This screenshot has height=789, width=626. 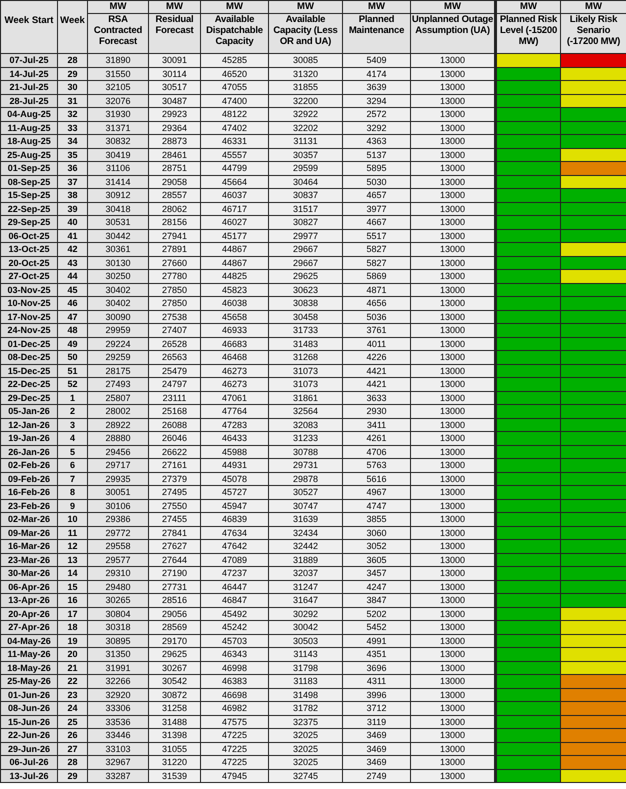 What do you see at coordinates (118, 60) in the screenshot?
I see `table-cell: 31890` at bounding box center [118, 60].